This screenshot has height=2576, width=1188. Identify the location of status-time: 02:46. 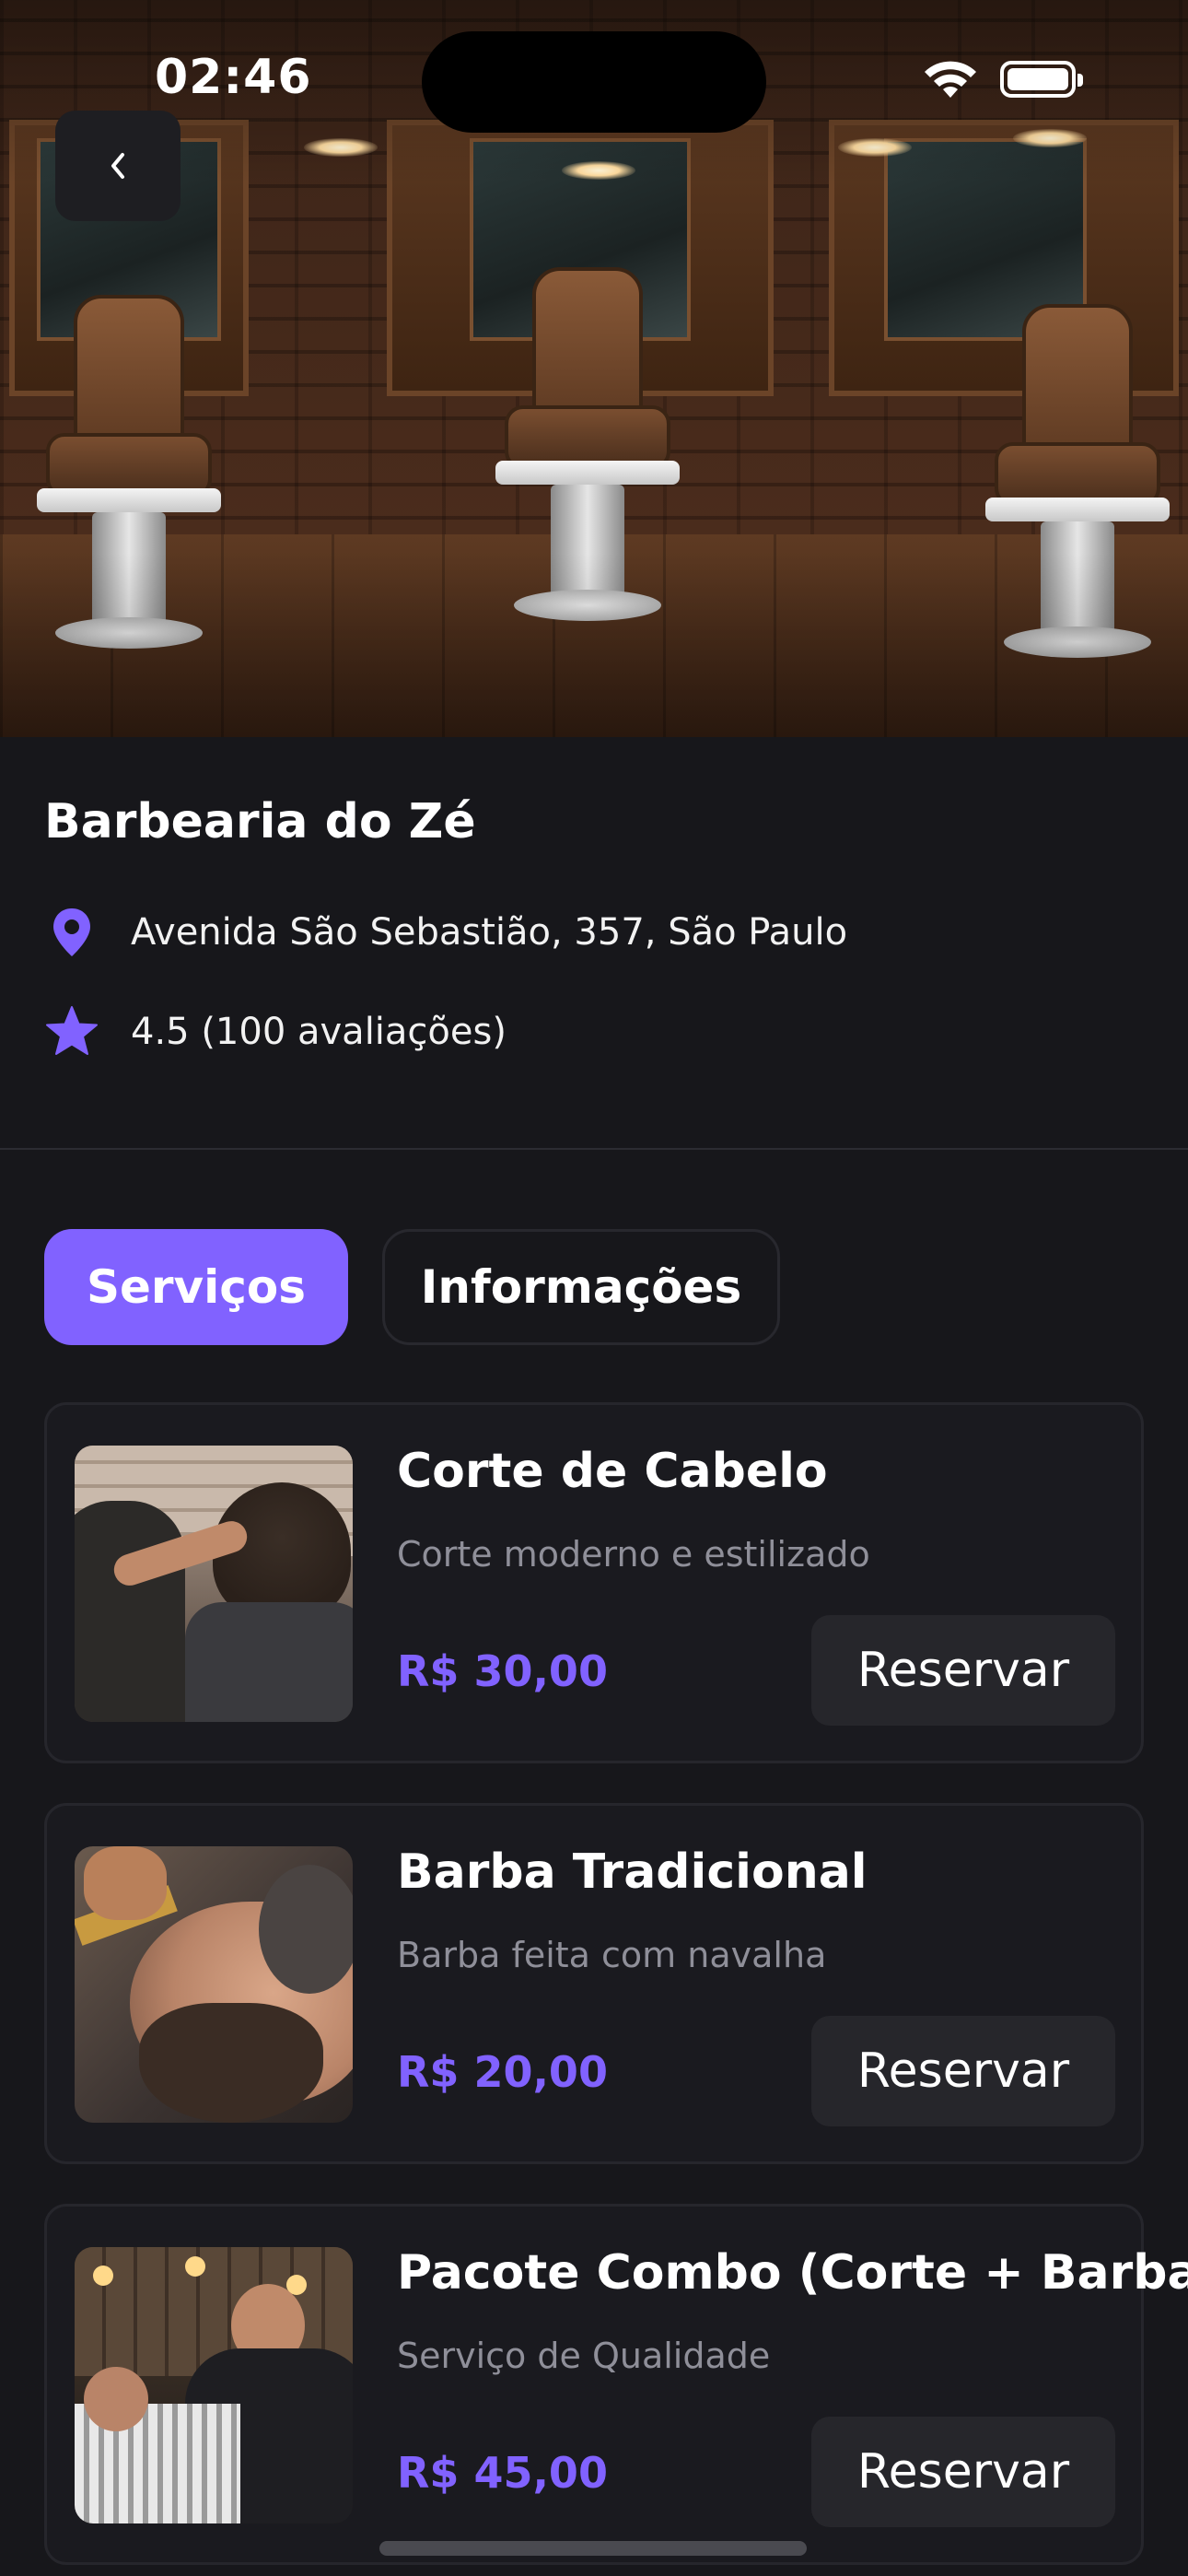
(233, 77).